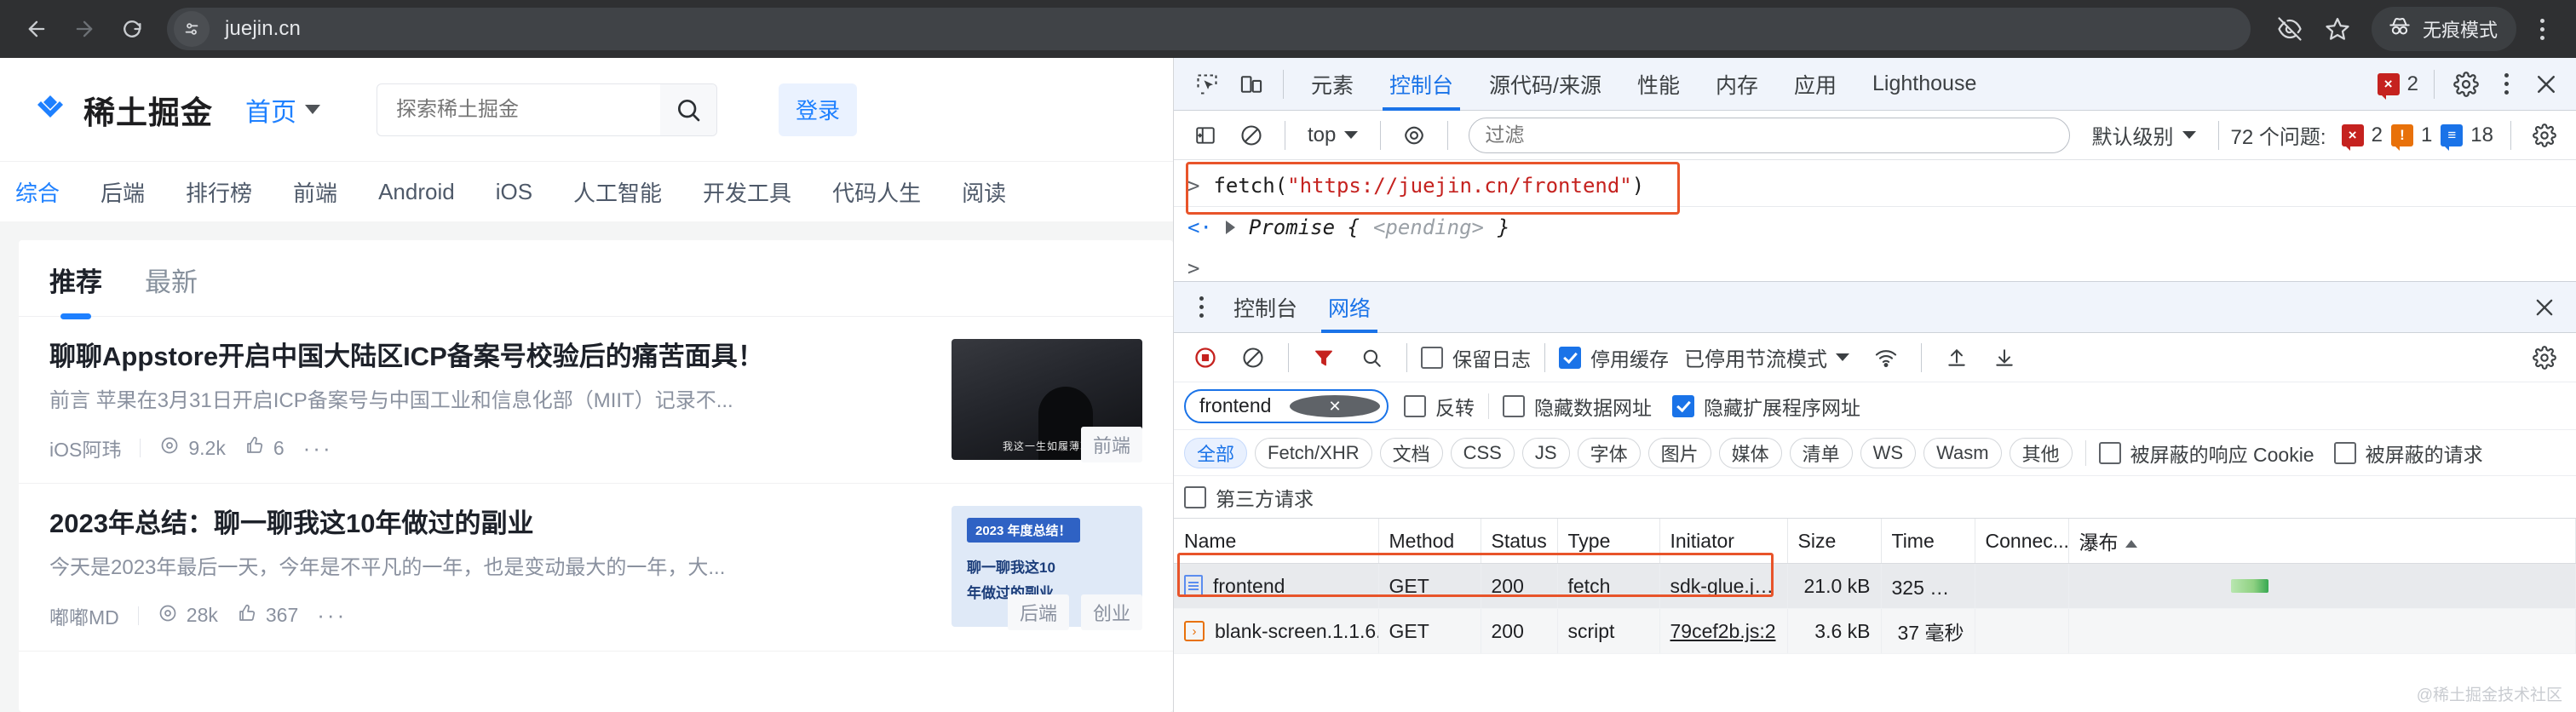 The image size is (2576, 712). Describe the element at coordinates (171, 290) in the screenshot. I see `tab-latest: 最新` at that location.